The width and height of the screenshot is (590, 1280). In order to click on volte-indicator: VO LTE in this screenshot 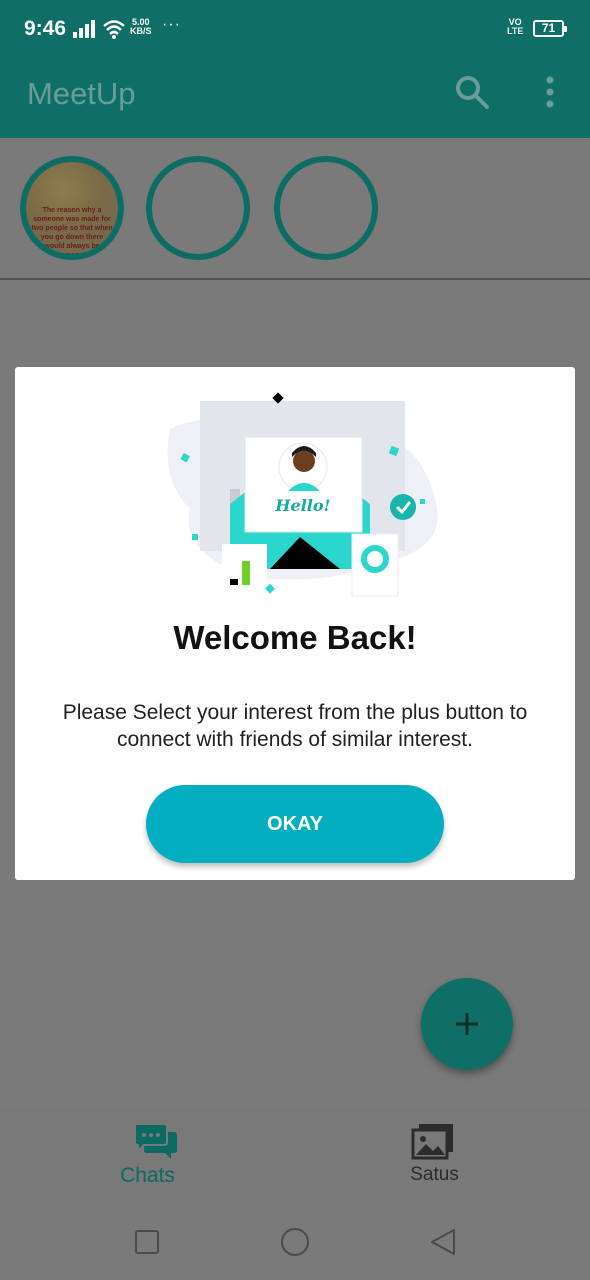, I will do `click(515, 27)`.